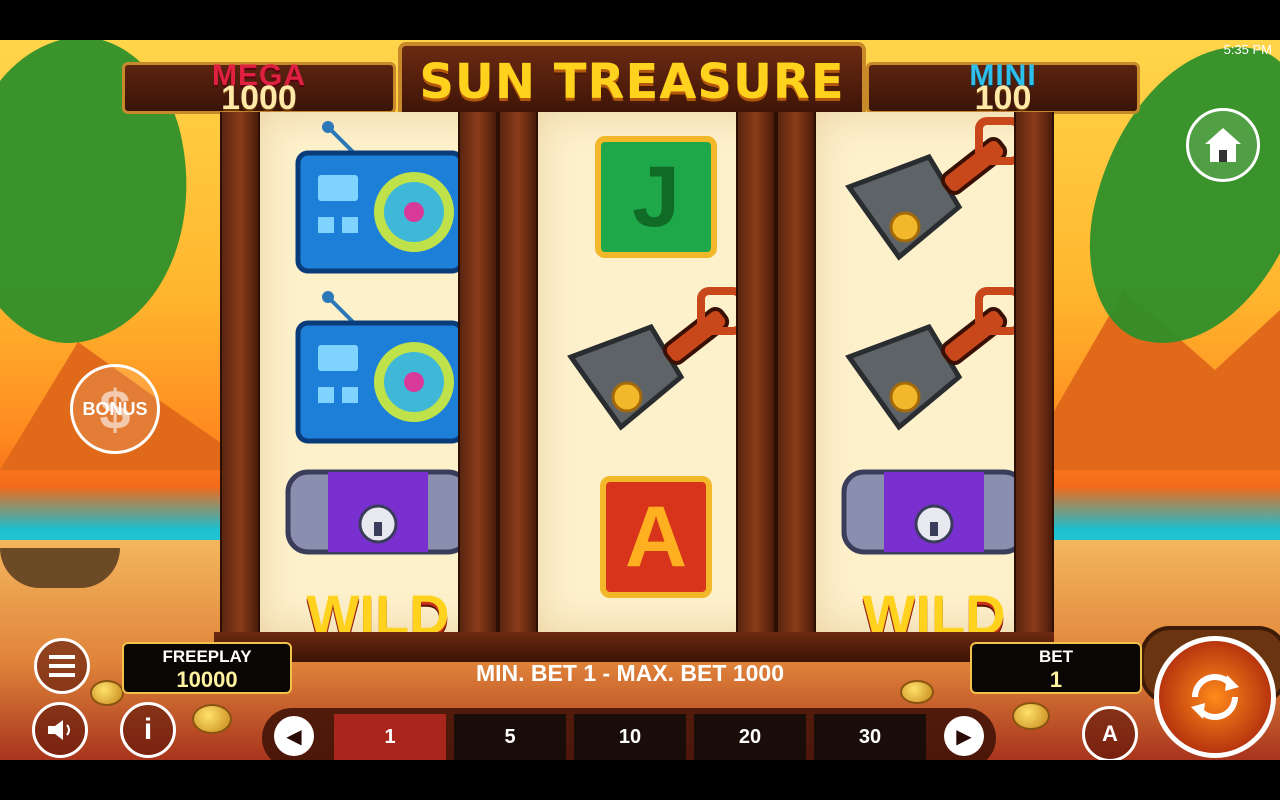 Image resolution: width=1280 pixels, height=800 pixels. I want to click on game-logo: SUN TREASURE, so click(632, 82).